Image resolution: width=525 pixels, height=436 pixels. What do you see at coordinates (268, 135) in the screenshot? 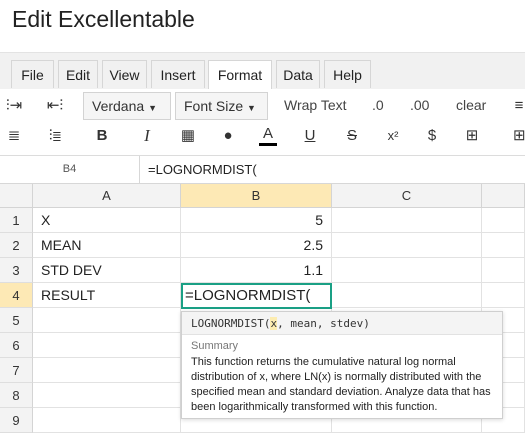
I see `text-color-icon: A` at bounding box center [268, 135].